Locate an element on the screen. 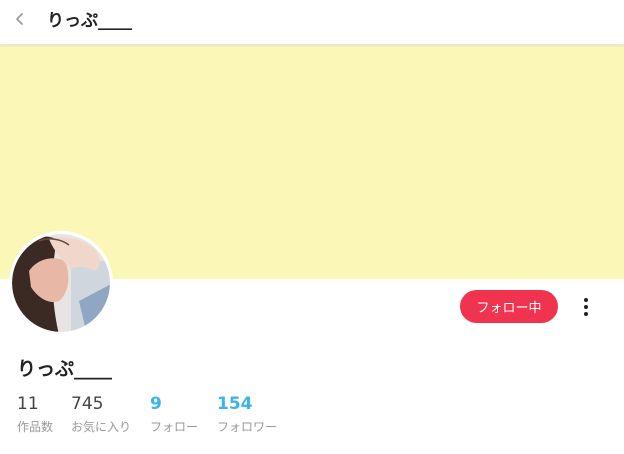  back-button is located at coordinates (20, 20).